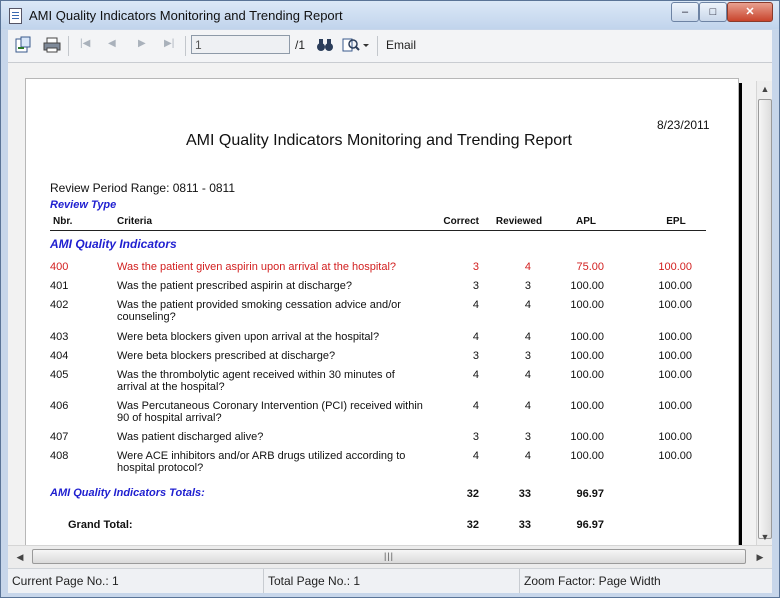 This screenshot has height=598, width=780. Describe the element at coordinates (59, 337) in the screenshot. I see `row-nbr: 403` at that location.